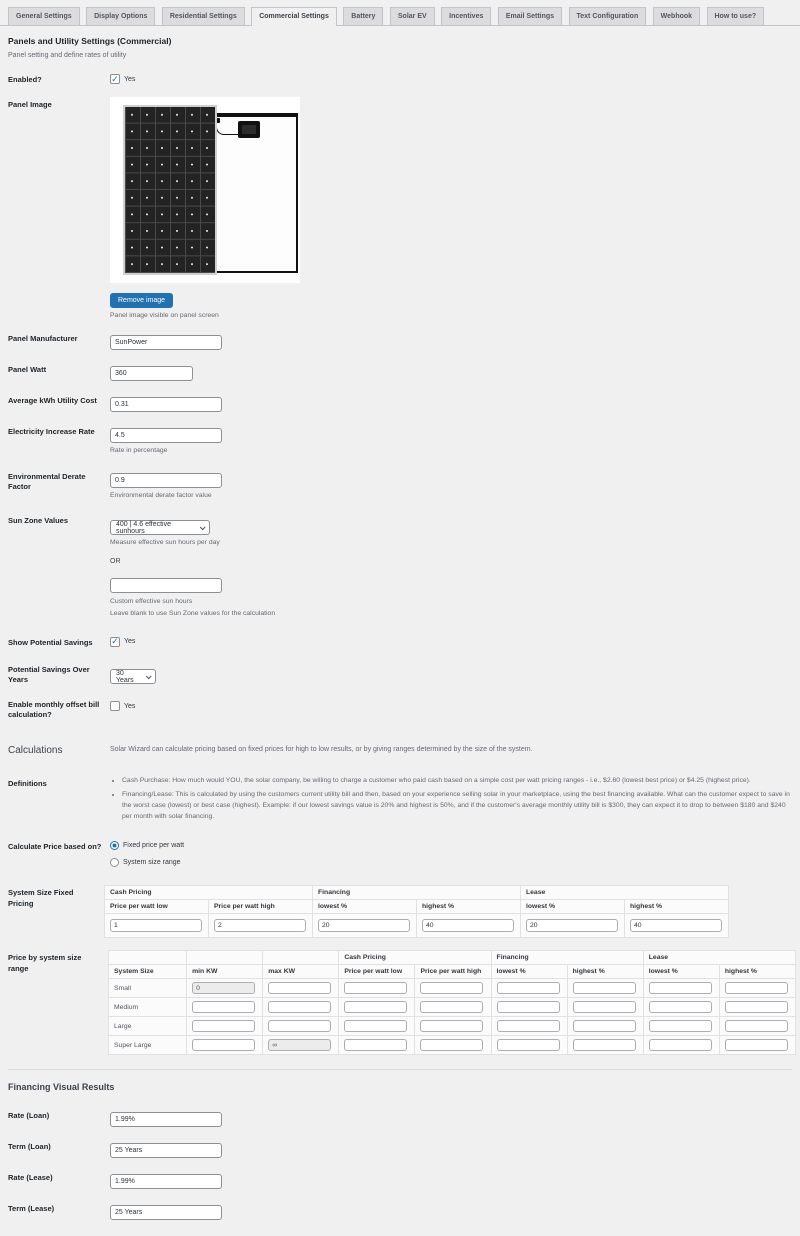 The image size is (800, 1236). I want to click on super-large-fin-lowest-input, so click(528, 1045).